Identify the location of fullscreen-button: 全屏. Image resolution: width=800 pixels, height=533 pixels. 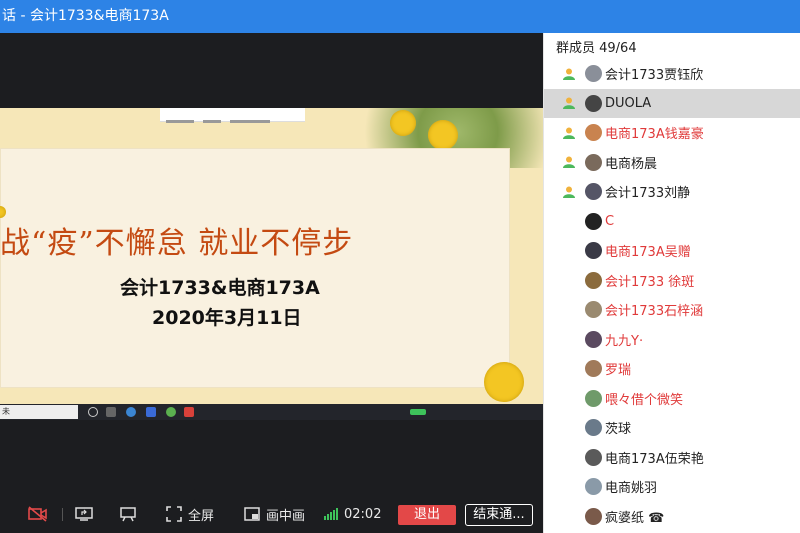
(190, 514).